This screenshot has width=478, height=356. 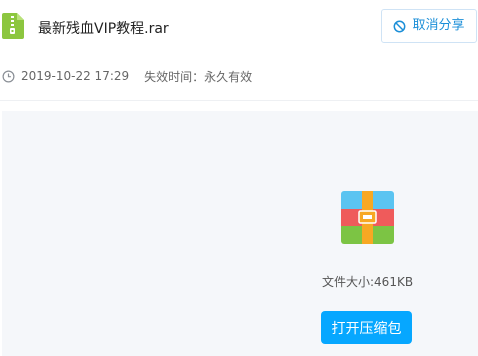 What do you see at coordinates (366, 327) in the screenshot?
I see `open-archive-button: 打开压缩包` at bounding box center [366, 327].